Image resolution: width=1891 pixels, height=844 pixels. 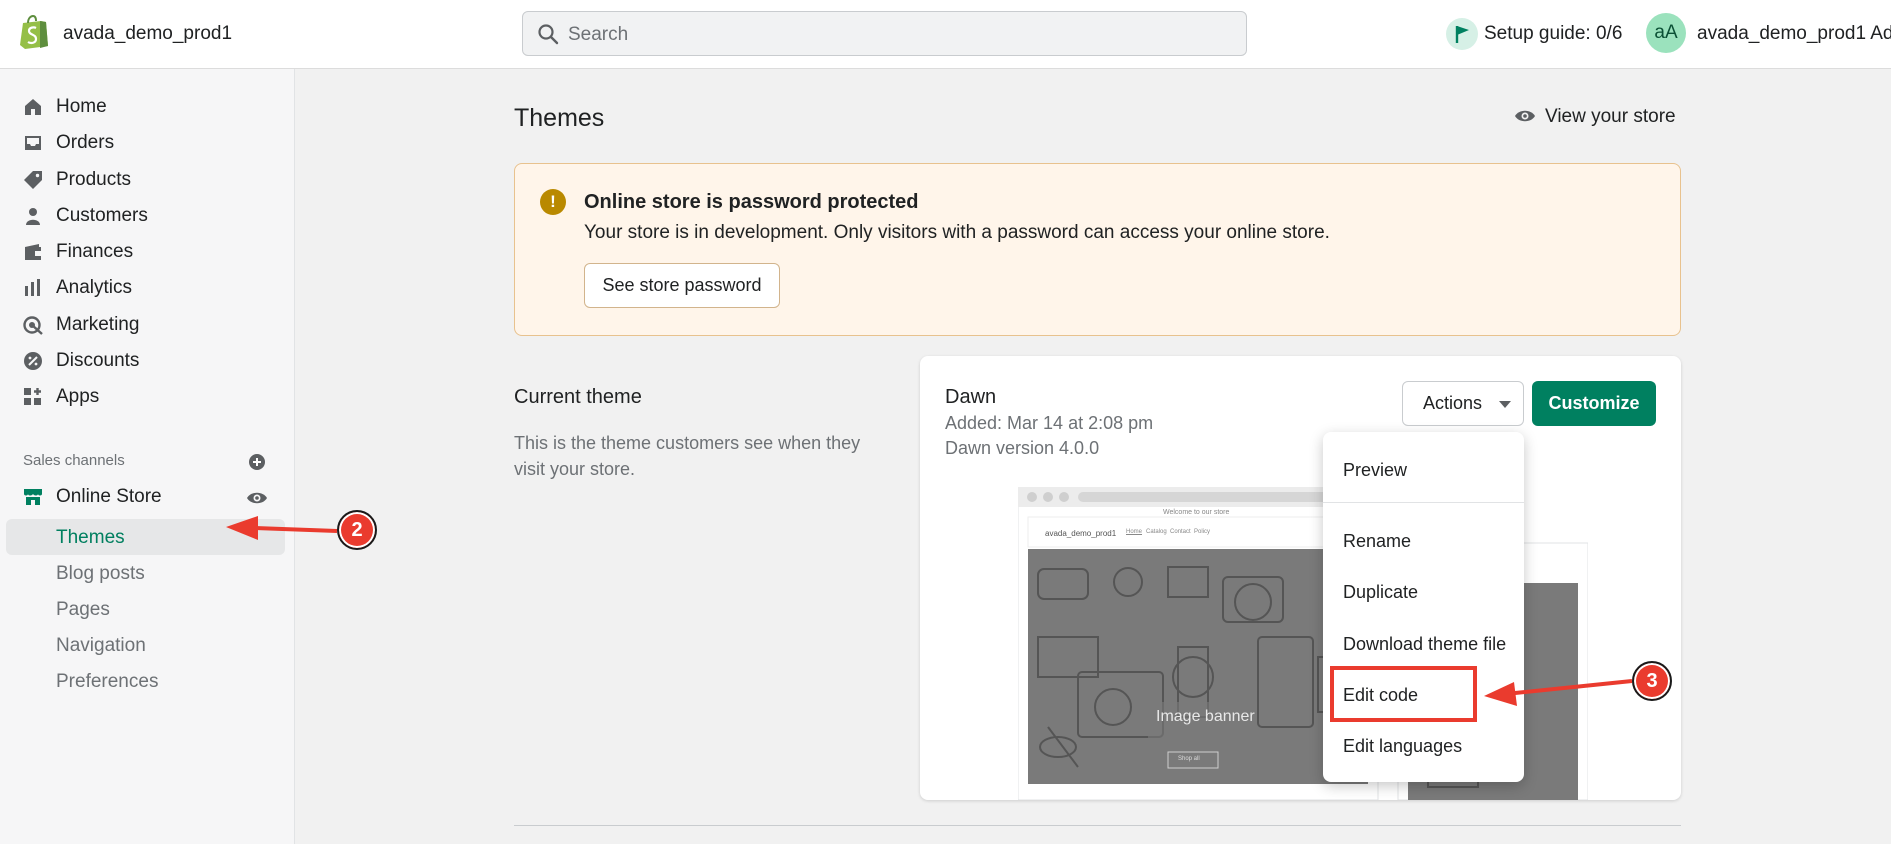 What do you see at coordinates (102, 215) in the screenshot?
I see `sidebar-item-label: Customers` at bounding box center [102, 215].